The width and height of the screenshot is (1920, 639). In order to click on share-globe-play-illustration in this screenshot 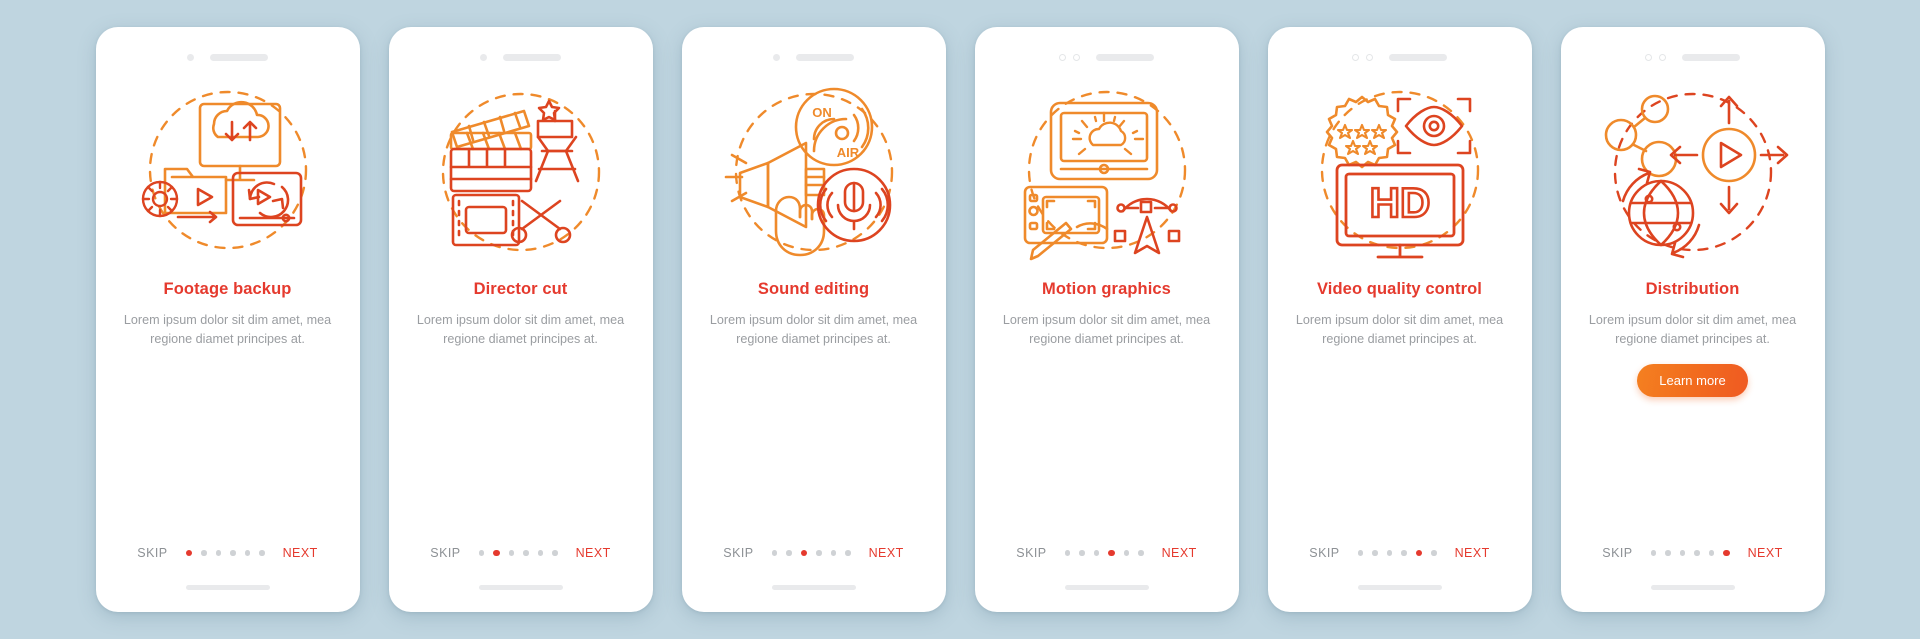, I will do `click(1693, 172)`.